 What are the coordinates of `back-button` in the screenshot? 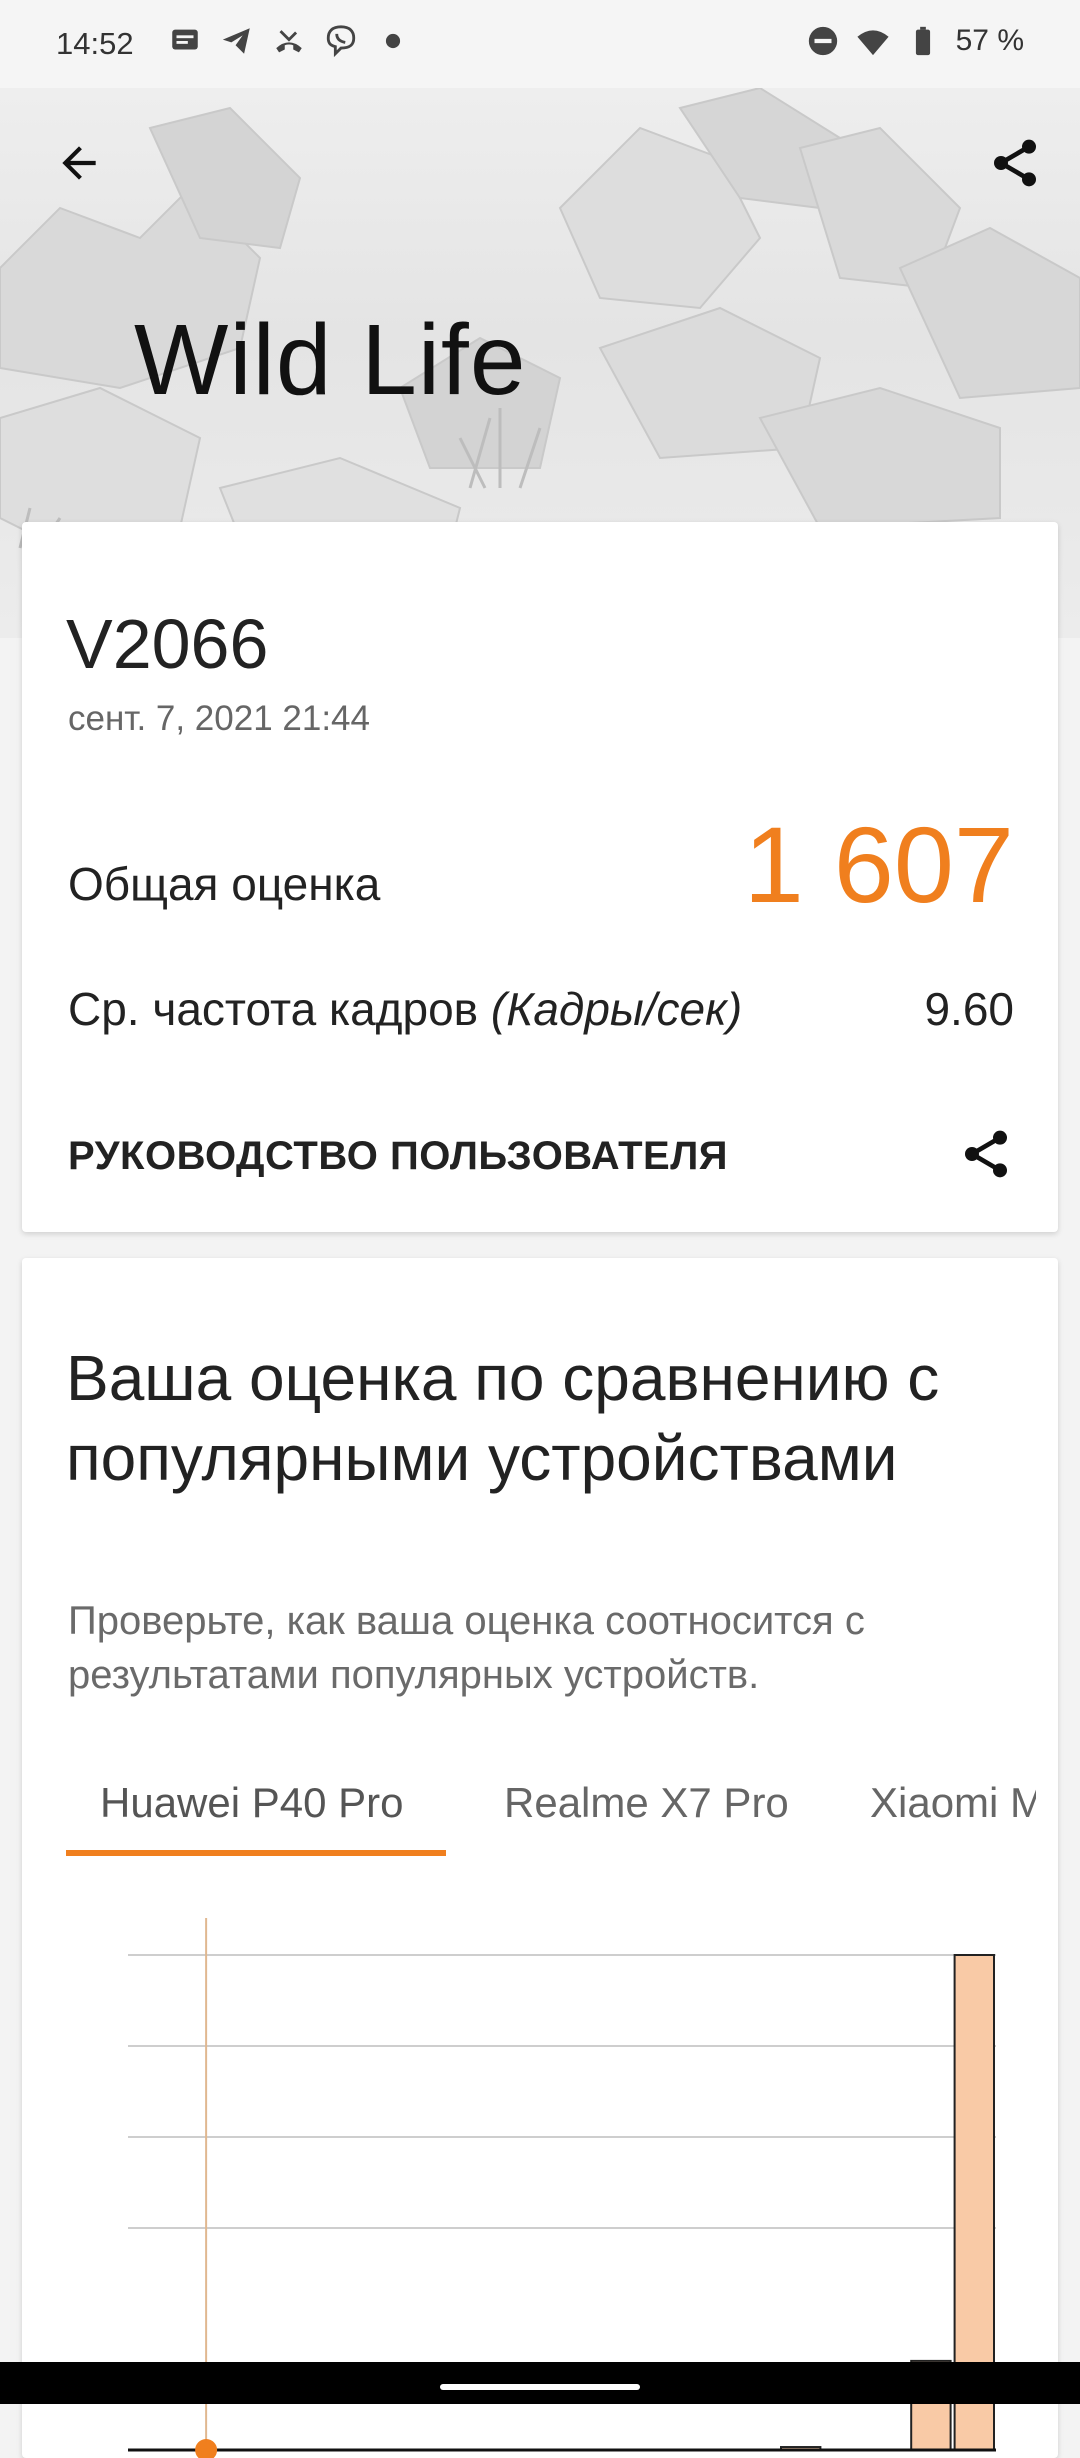 It's located at (79, 163).